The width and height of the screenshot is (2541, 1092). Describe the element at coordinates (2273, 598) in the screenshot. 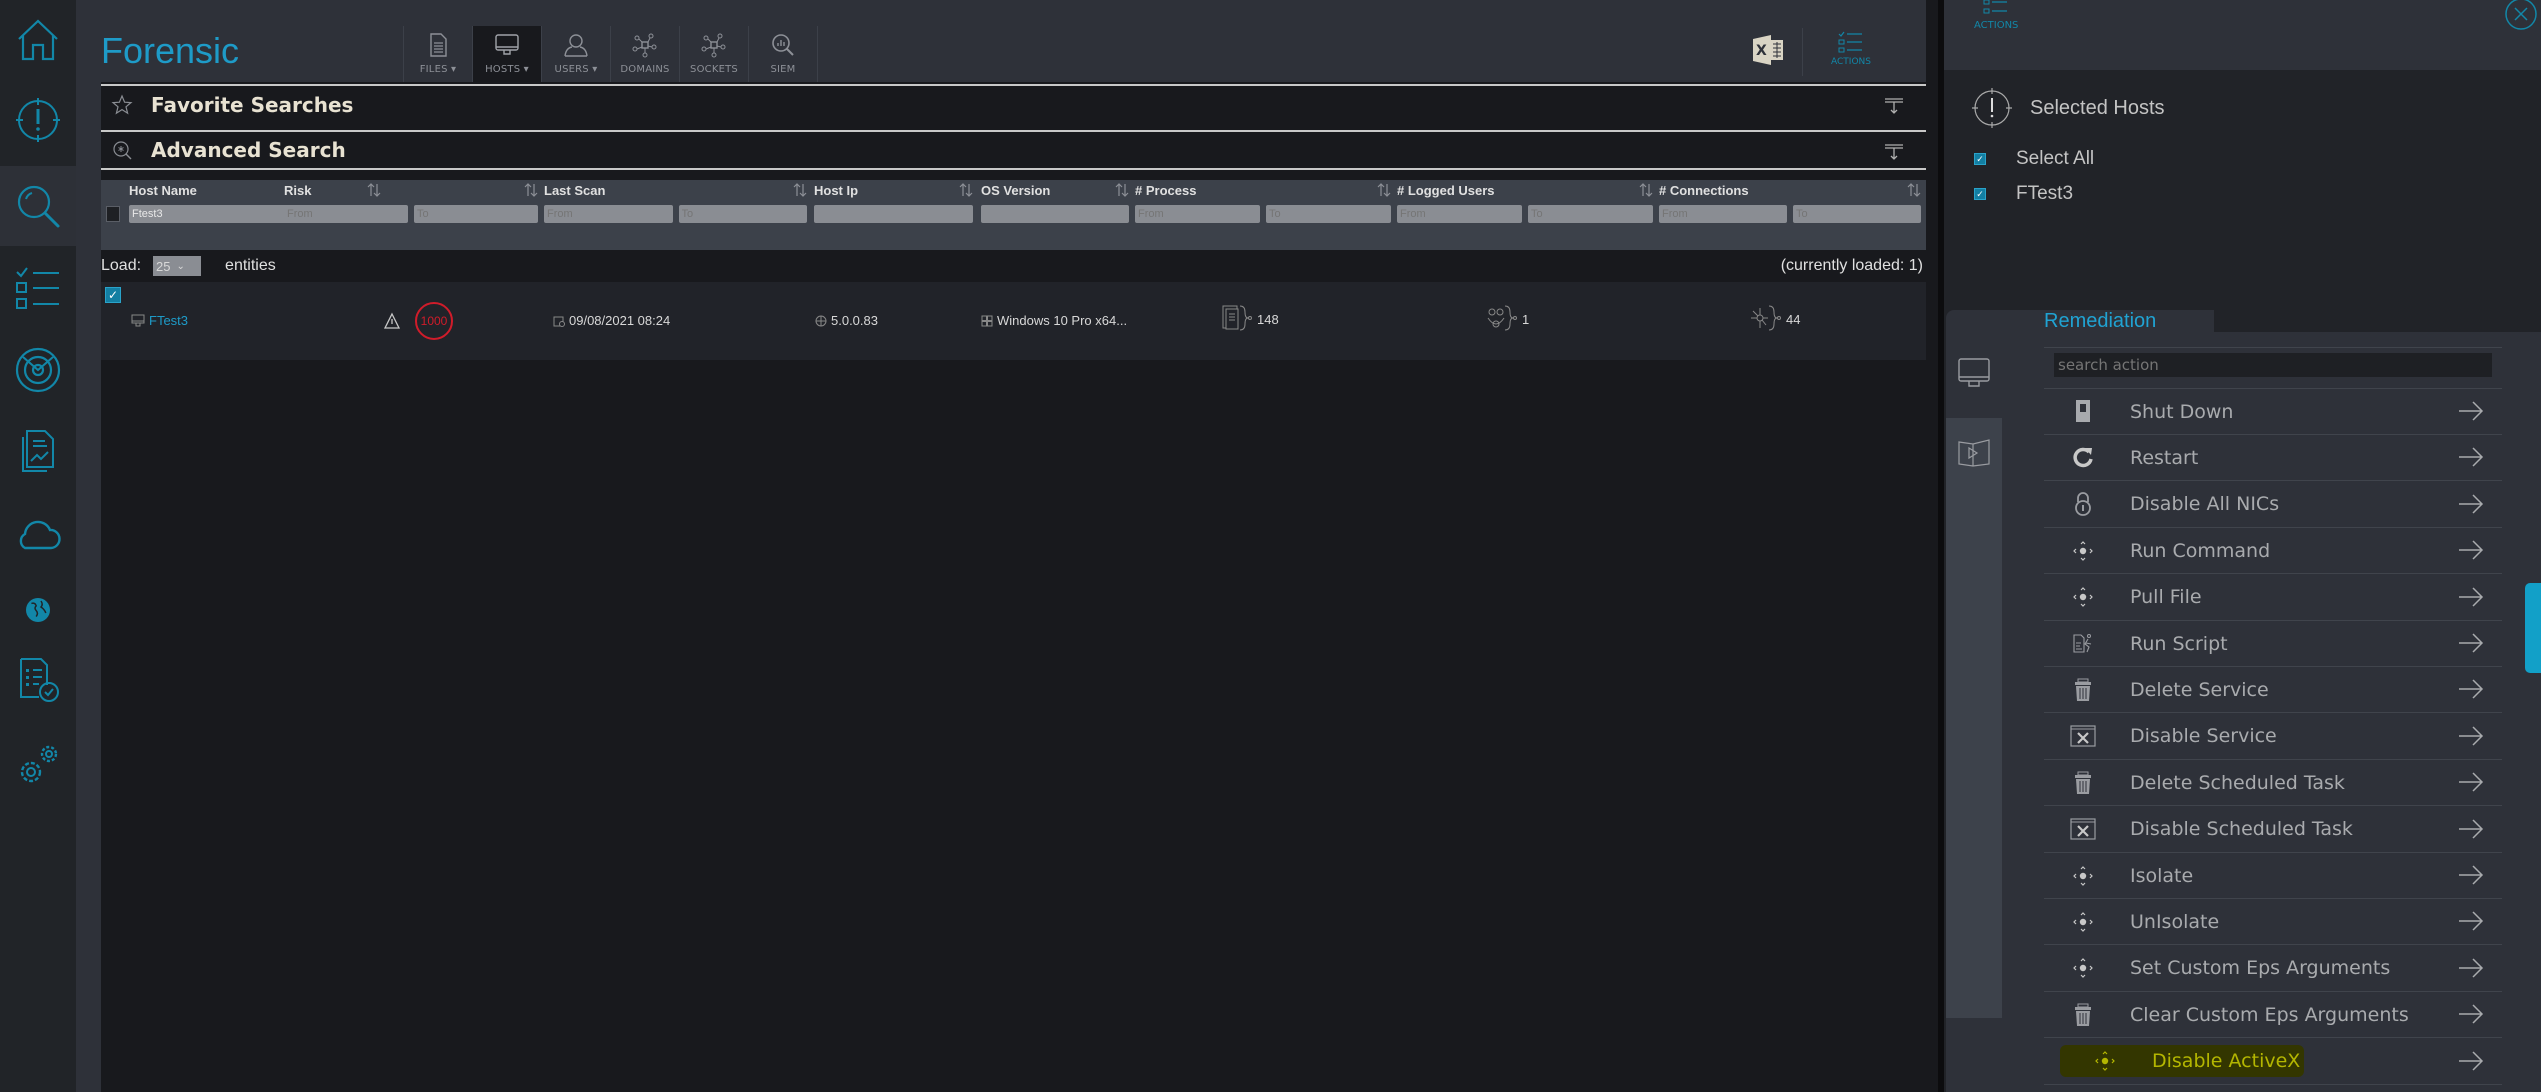

I see `remediation-action-item: Pull File` at that location.